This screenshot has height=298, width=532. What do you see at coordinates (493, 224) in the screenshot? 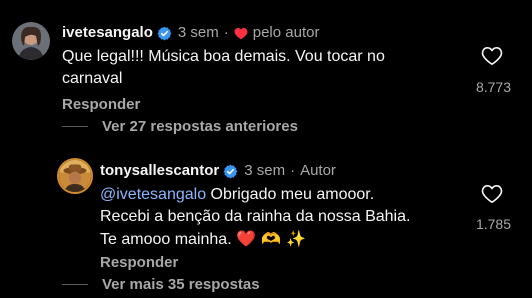
I see `like-count: 1.785` at bounding box center [493, 224].